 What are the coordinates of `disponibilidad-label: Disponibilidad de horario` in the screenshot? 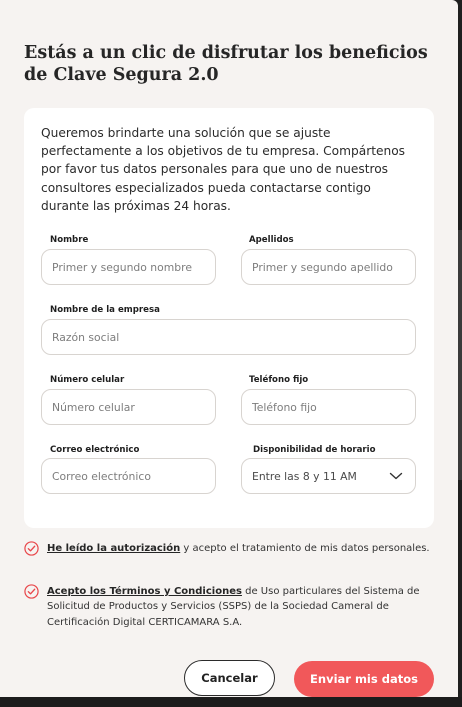 It's located at (314, 450).